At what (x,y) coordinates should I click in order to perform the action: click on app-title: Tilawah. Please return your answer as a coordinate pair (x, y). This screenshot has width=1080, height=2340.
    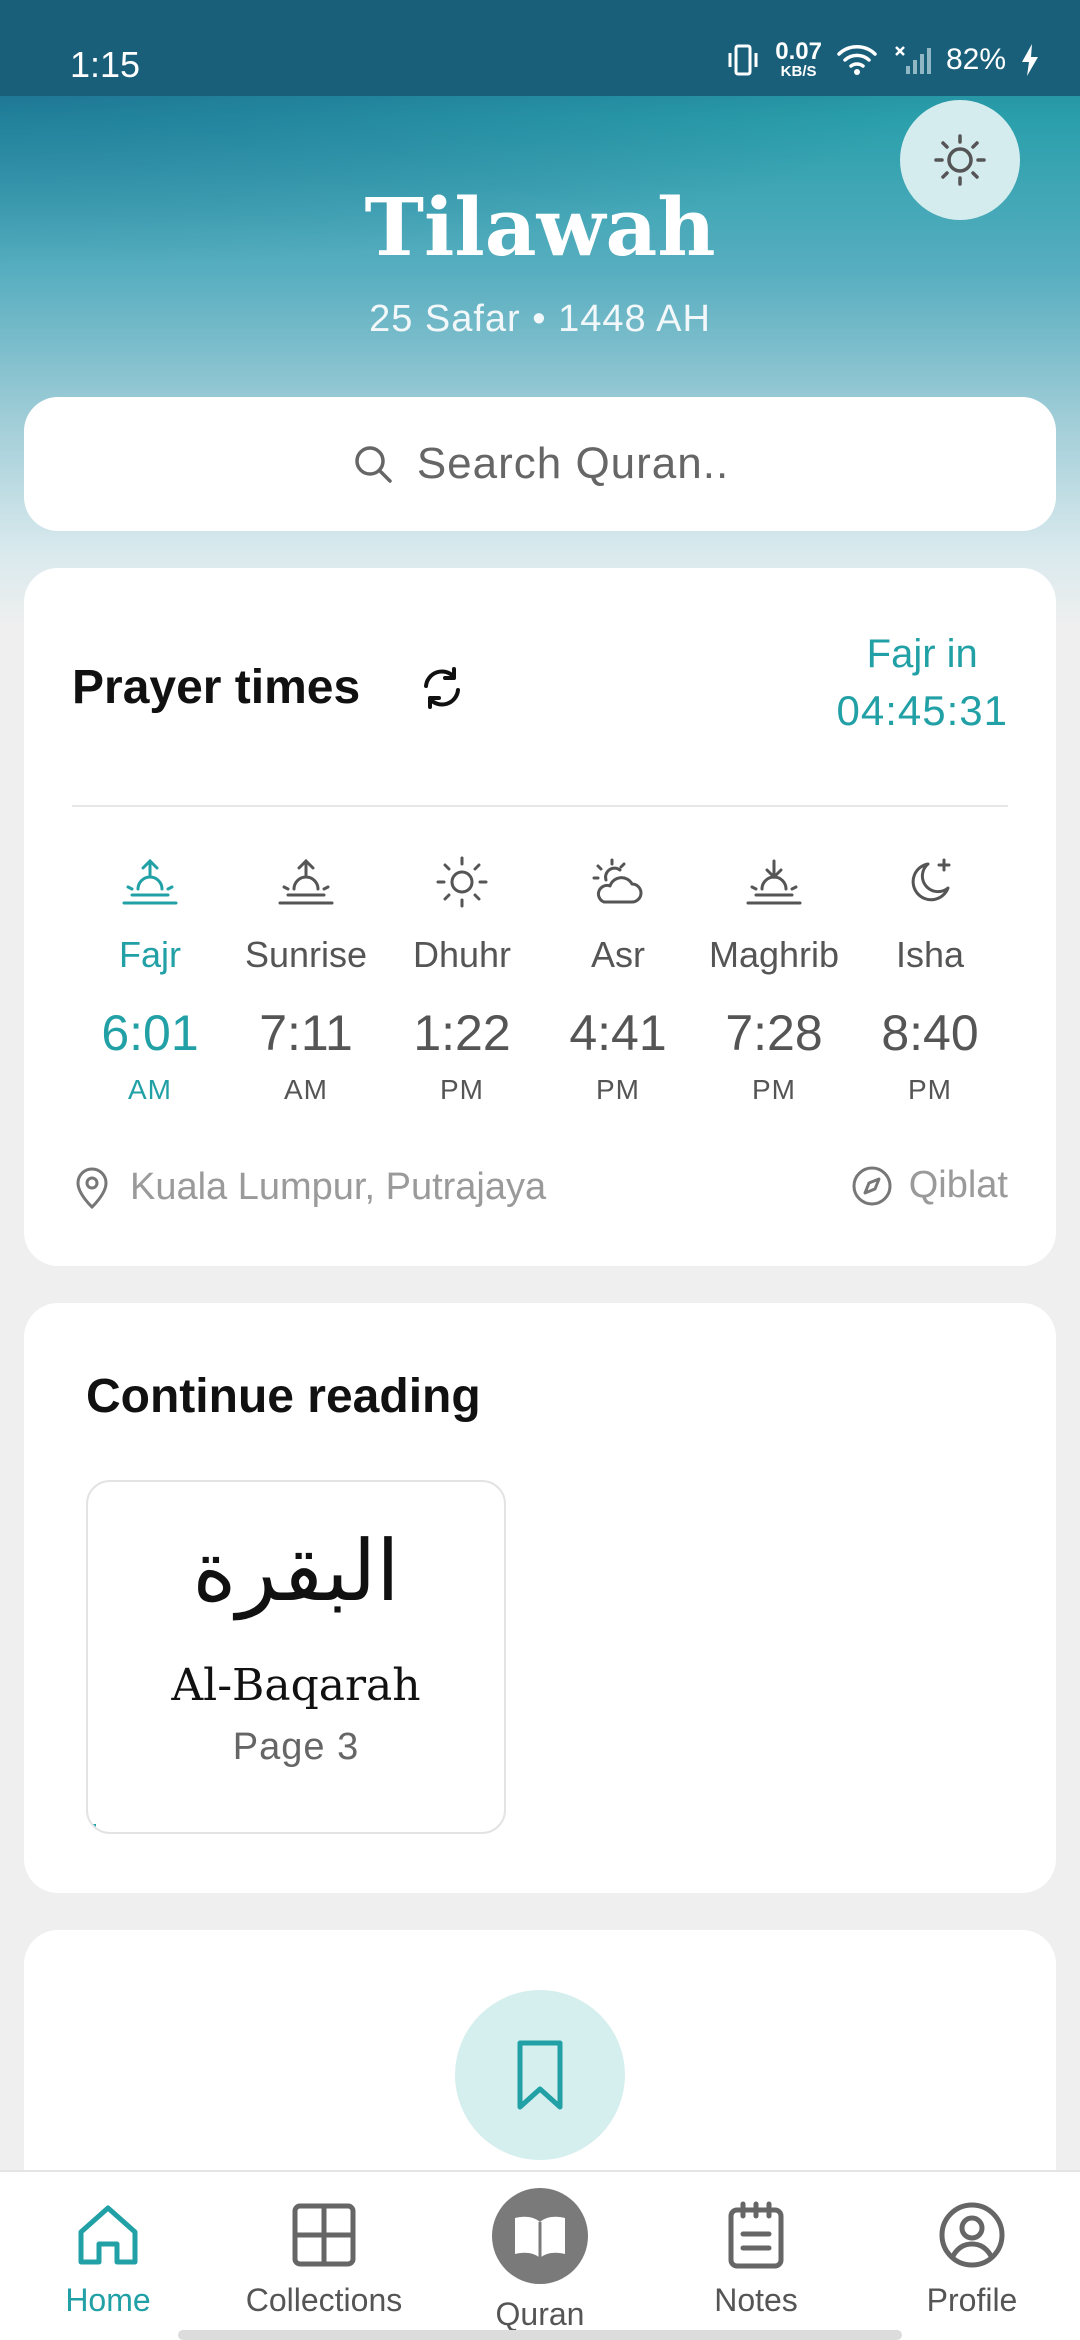
    Looking at the image, I should click on (540, 227).